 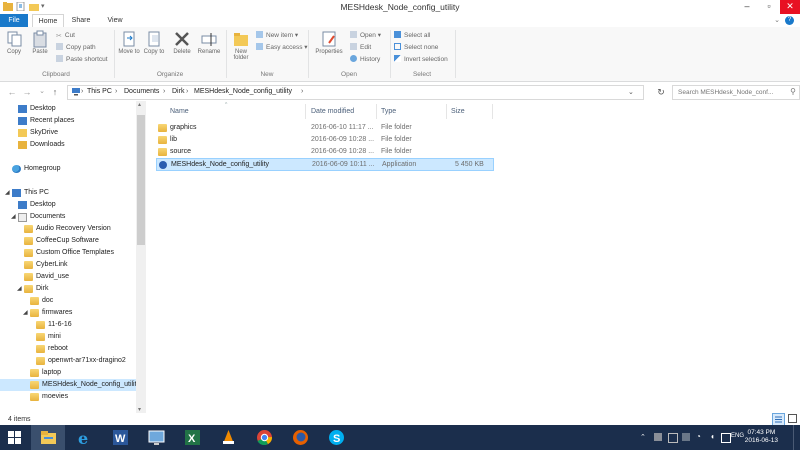 What do you see at coordinates (68, 301) in the screenshot?
I see `nav-item: doc` at bounding box center [68, 301].